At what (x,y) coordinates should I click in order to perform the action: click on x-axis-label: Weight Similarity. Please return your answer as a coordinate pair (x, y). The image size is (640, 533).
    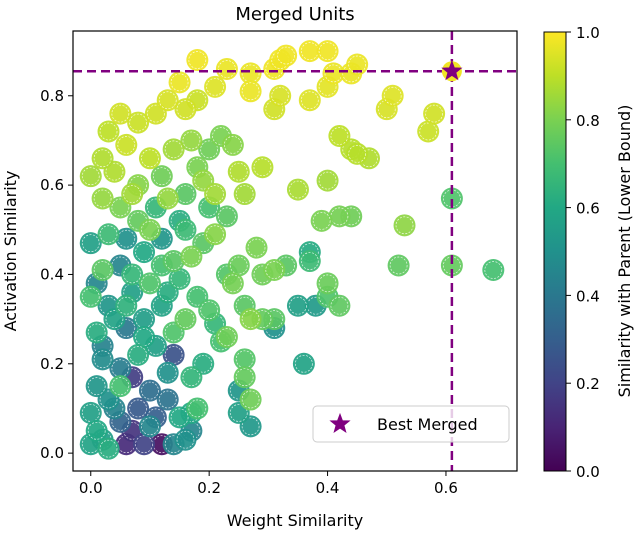
    Looking at the image, I should click on (295, 520).